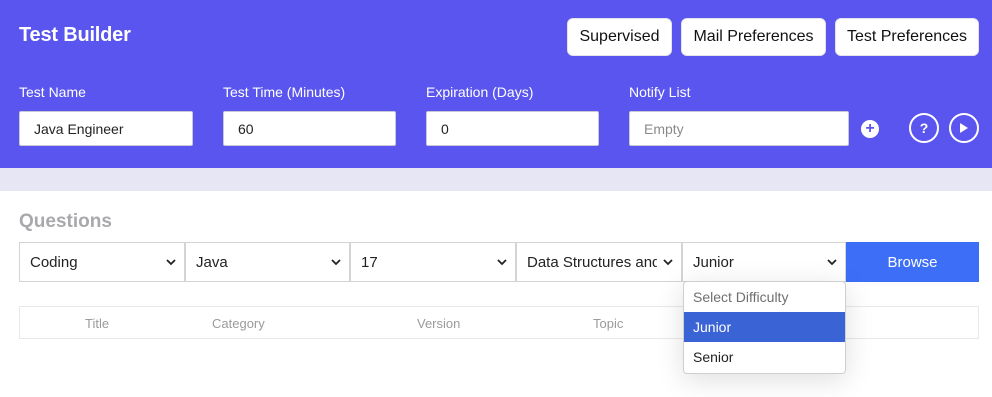 The height and width of the screenshot is (397, 992). What do you see at coordinates (438, 323) in the screenshot?
I see `column-header-version: Version` at bounding box center [438, 323].